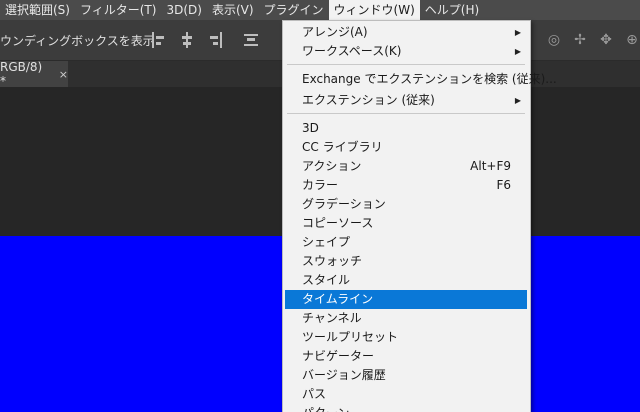 This screenshot has height=412, width=640. What do you see at coordinates (187, 40) in the screenshot?
I see `align-center-icon` at bounding box center [187, 40].